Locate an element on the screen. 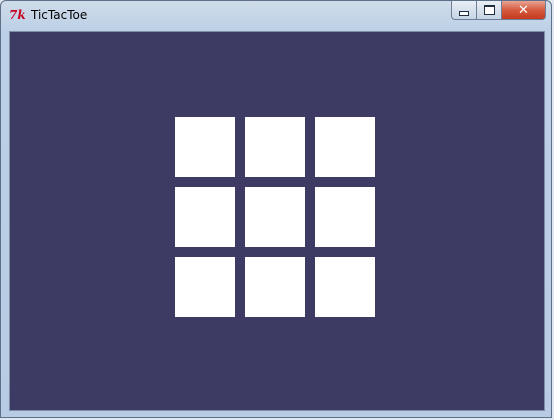  board-cell-r1c2 is located at coordinates (275, 147).